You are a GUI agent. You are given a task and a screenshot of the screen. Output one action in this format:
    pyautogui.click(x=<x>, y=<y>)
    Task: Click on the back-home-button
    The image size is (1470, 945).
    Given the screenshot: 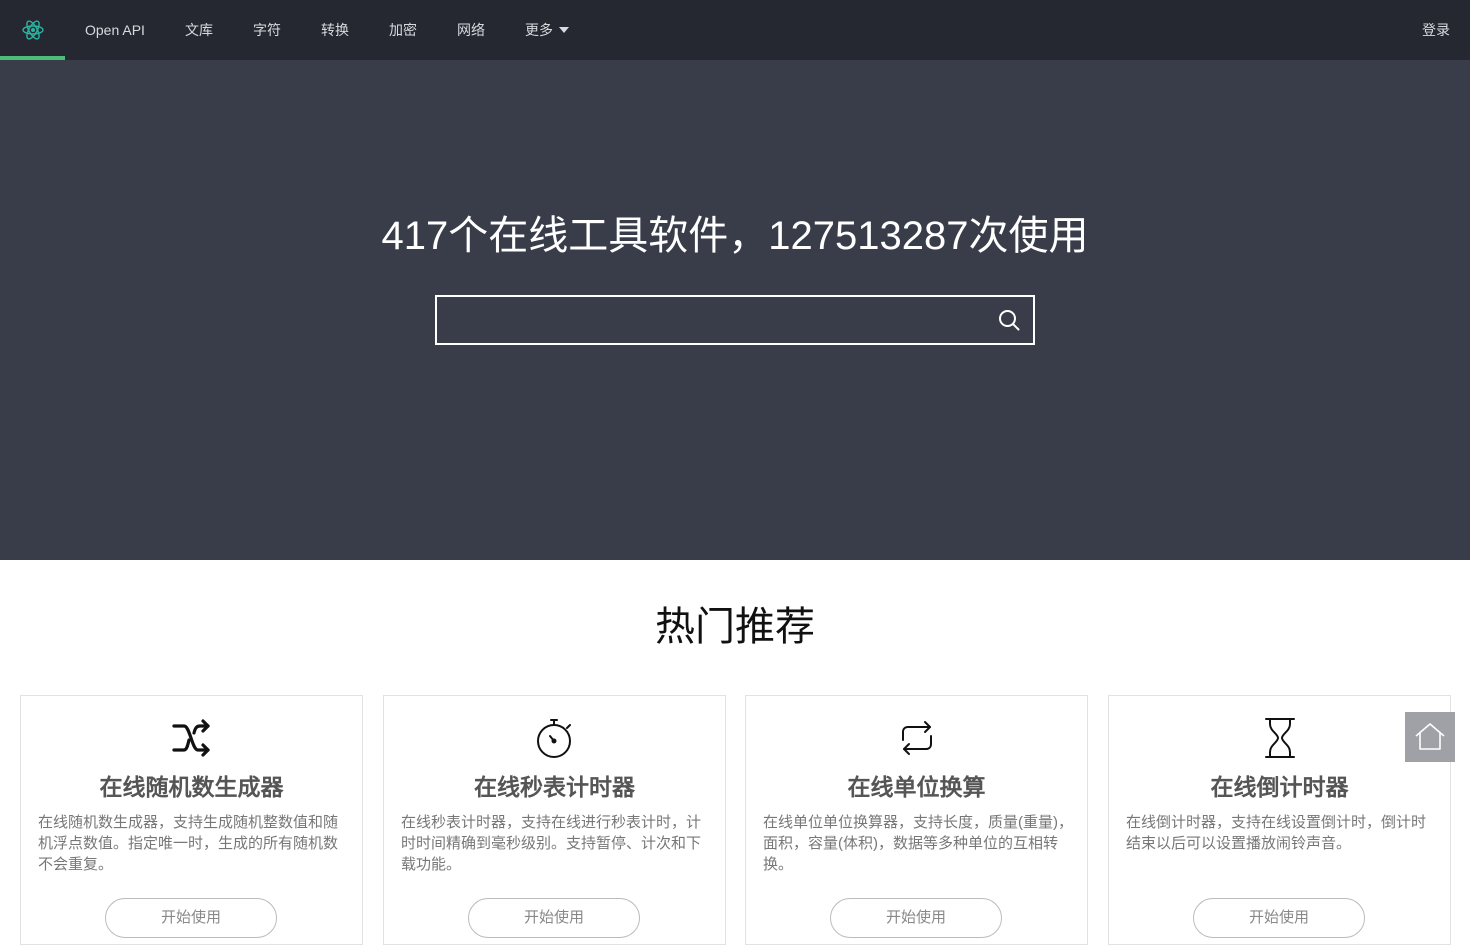 What is the action you would take?
    pyautogui.click(x=1430, y=737)
    